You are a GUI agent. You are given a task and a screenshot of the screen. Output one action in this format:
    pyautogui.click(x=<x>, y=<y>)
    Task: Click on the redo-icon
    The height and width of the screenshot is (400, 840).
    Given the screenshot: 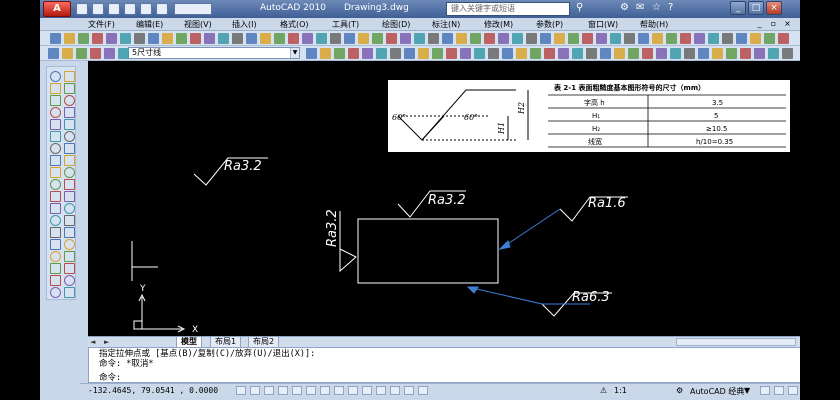 What is the action you would take?
    pyautogui.click(x=162, y=9)
    